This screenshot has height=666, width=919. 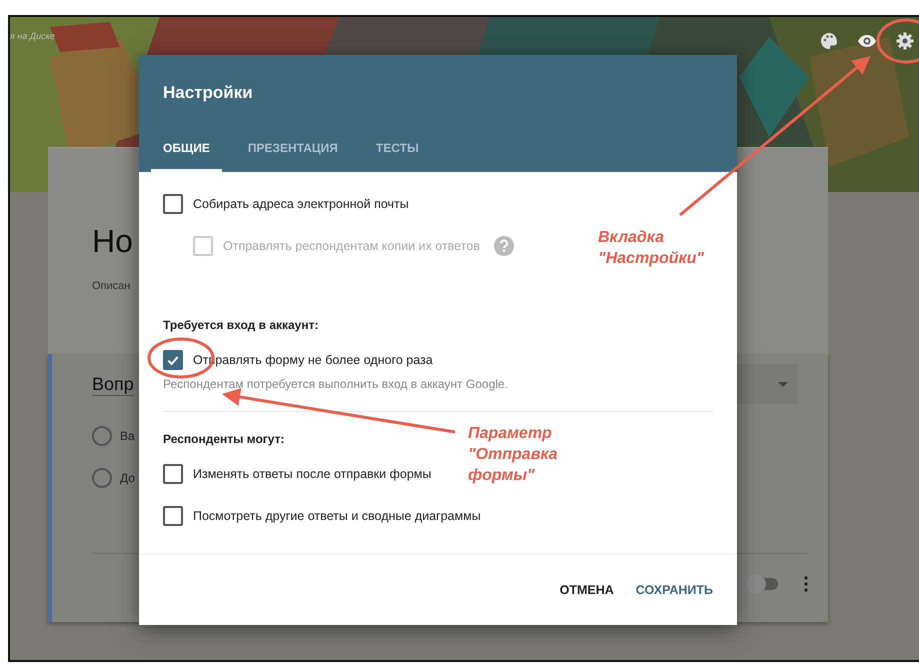 I want to click on save-status: я на Диске, so click(x=32, y=36).